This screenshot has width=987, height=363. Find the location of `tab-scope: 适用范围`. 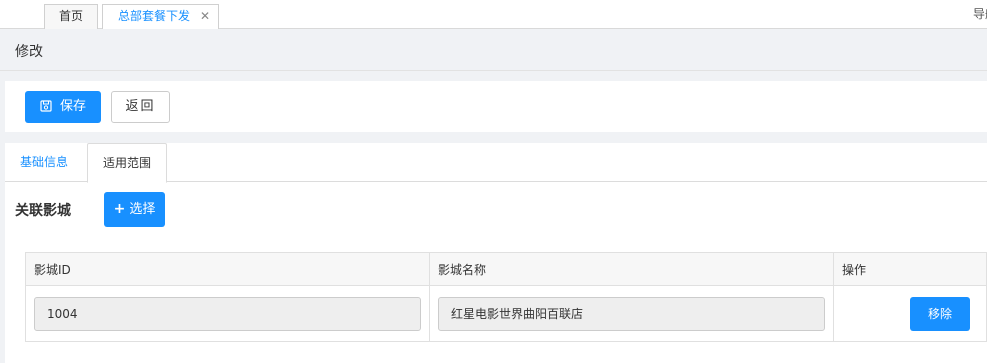

tab-scope: 适用范围 is located at coordinates (127, 163).